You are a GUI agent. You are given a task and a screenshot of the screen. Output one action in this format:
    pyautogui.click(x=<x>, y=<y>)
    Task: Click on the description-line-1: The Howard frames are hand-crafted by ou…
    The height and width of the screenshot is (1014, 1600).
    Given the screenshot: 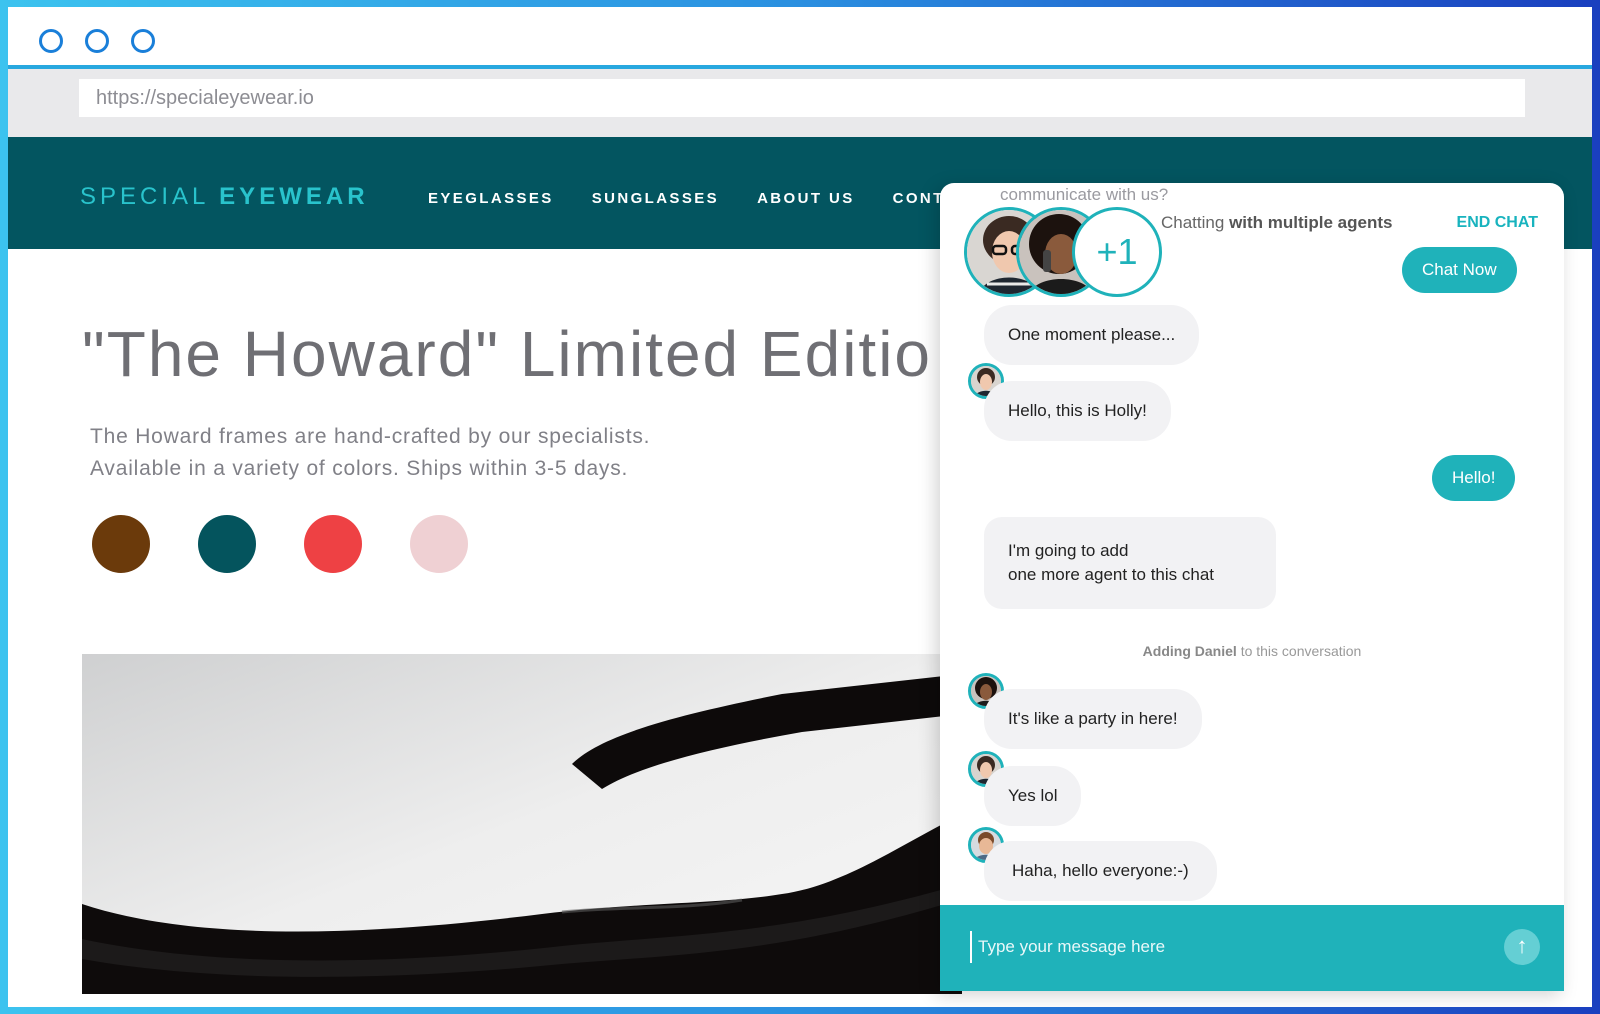 What is the action you would take?
    pyautogui.click(x=370, y=436)
    